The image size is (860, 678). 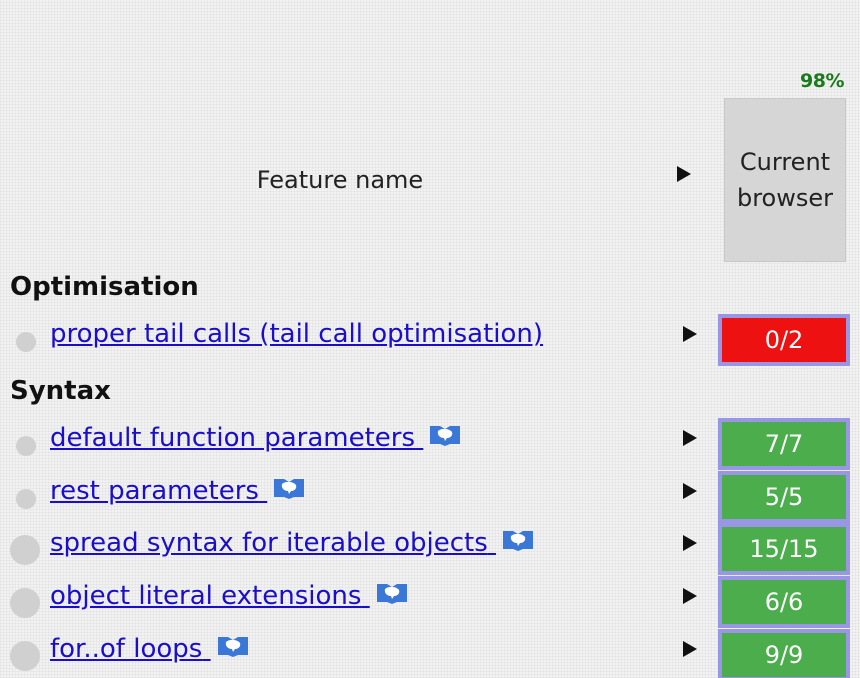 I want to click on score-value: 0/2, so click(x=784, y=340).